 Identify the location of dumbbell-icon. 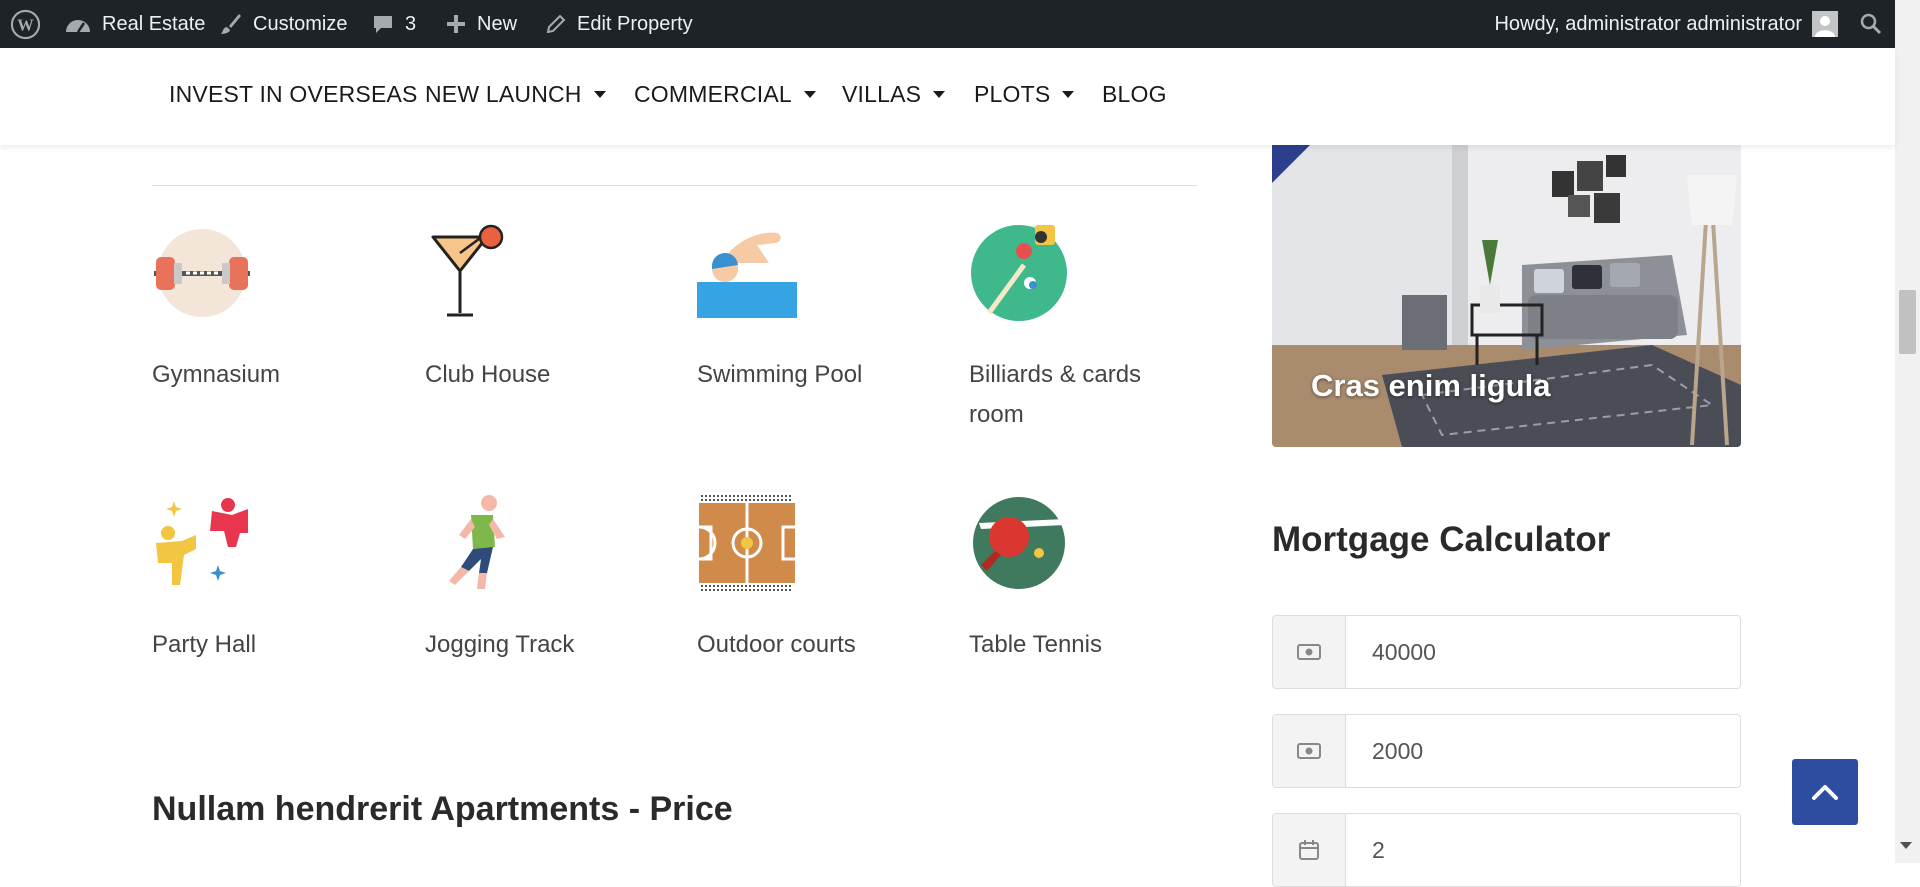
(202, 273).